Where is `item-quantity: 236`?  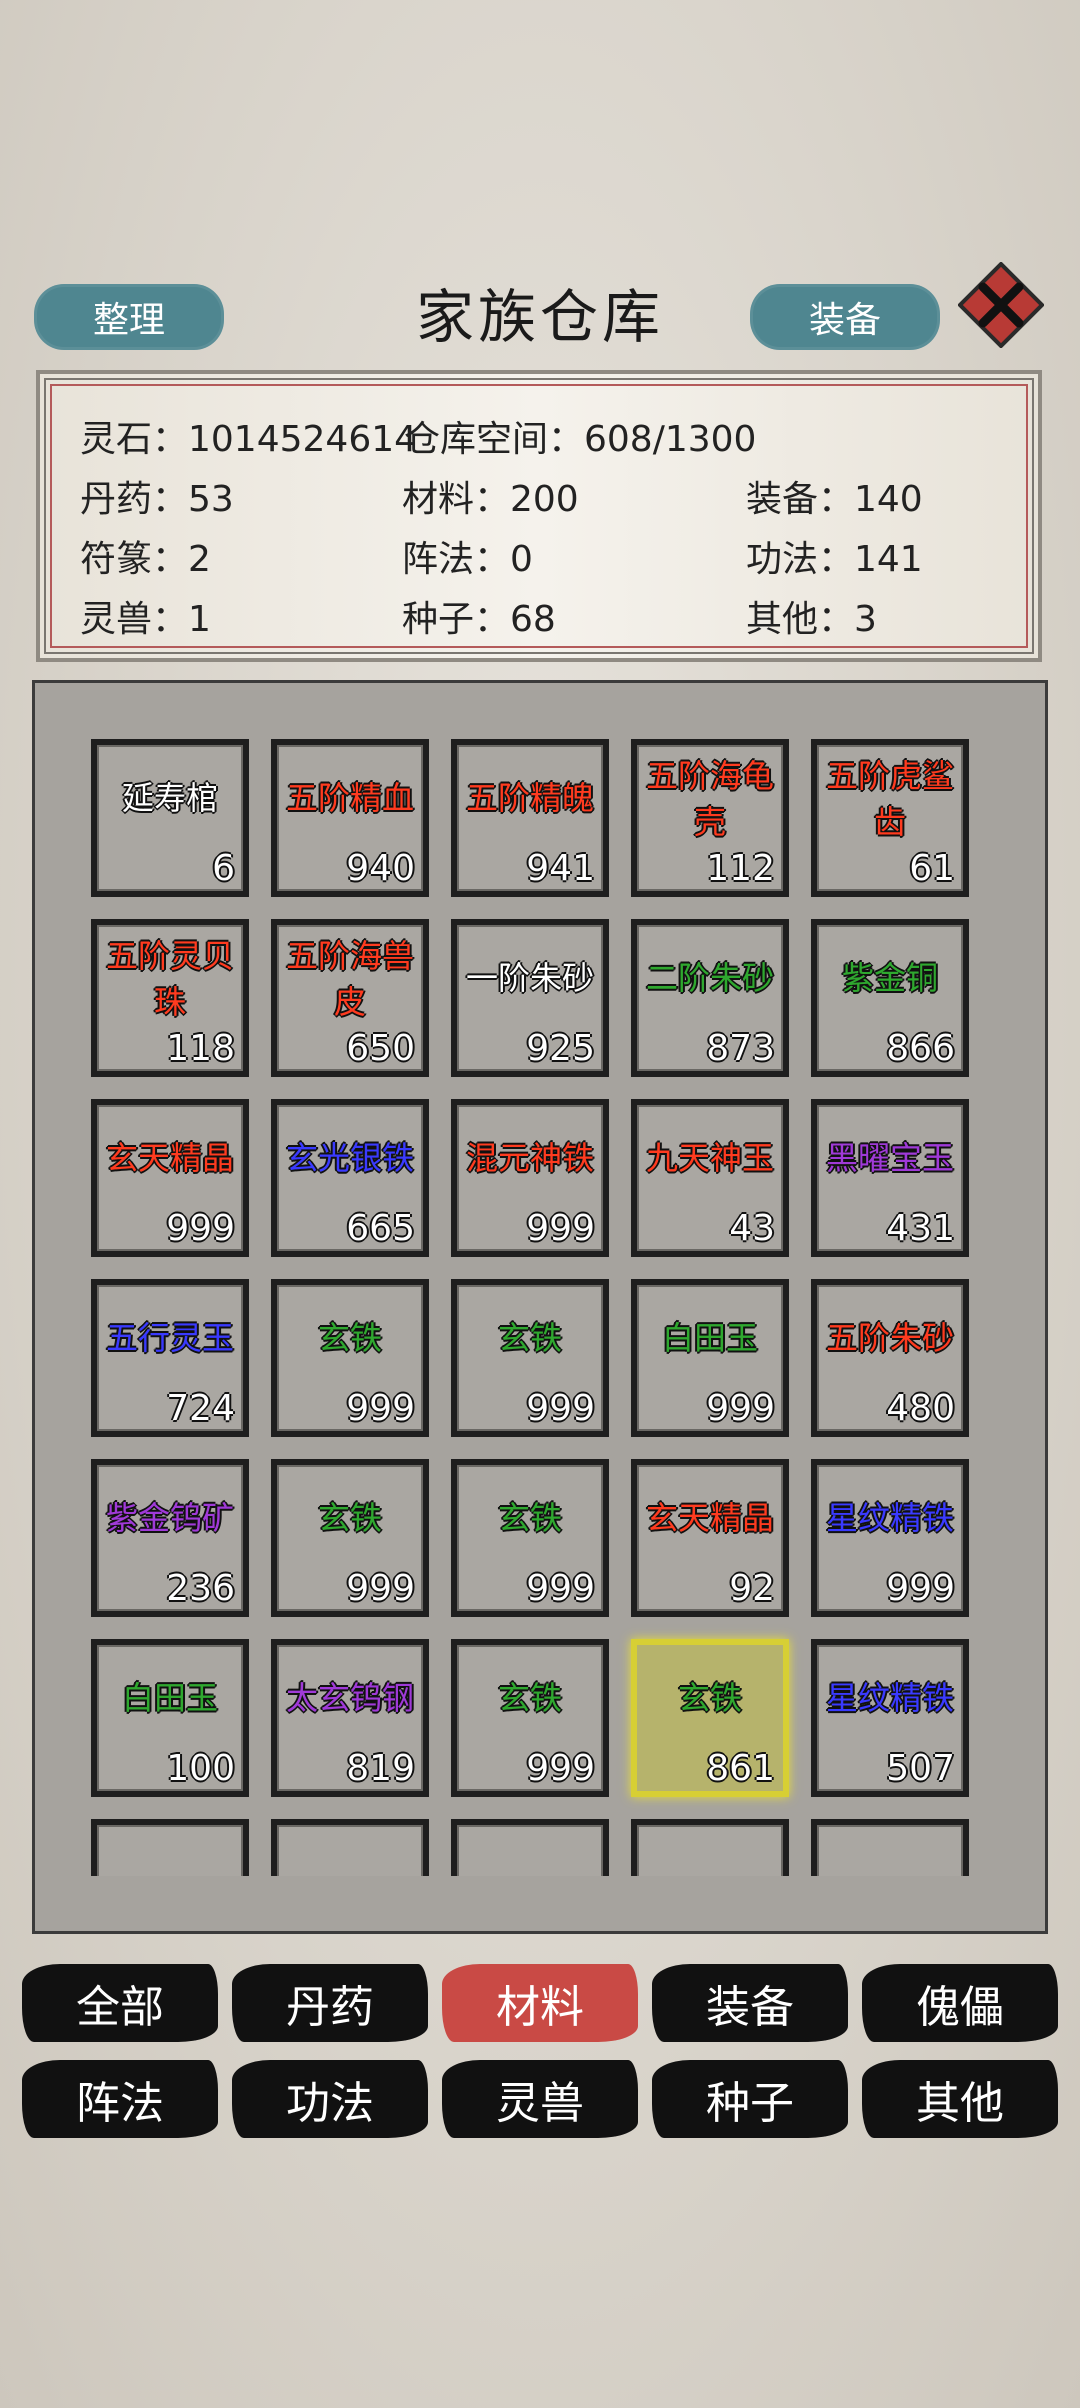
item-quantity: 236 is located at coordinates (200, 1588).